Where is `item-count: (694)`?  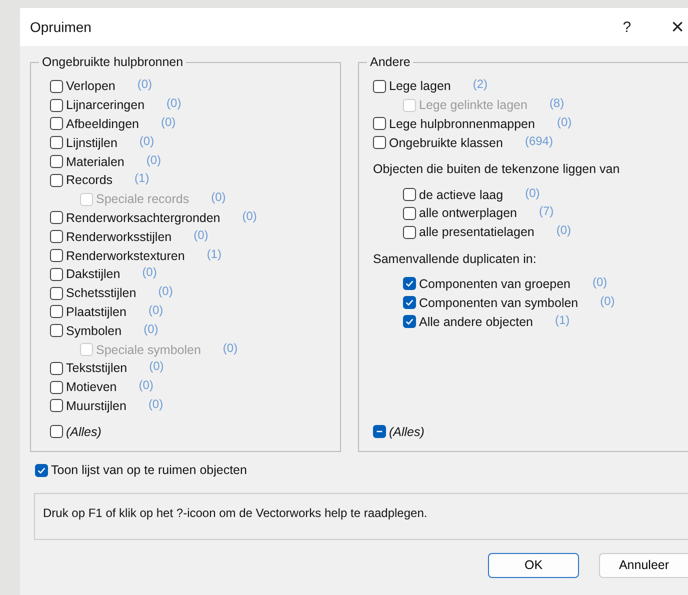
item-count: (694) is located at coordinates (538, 141).